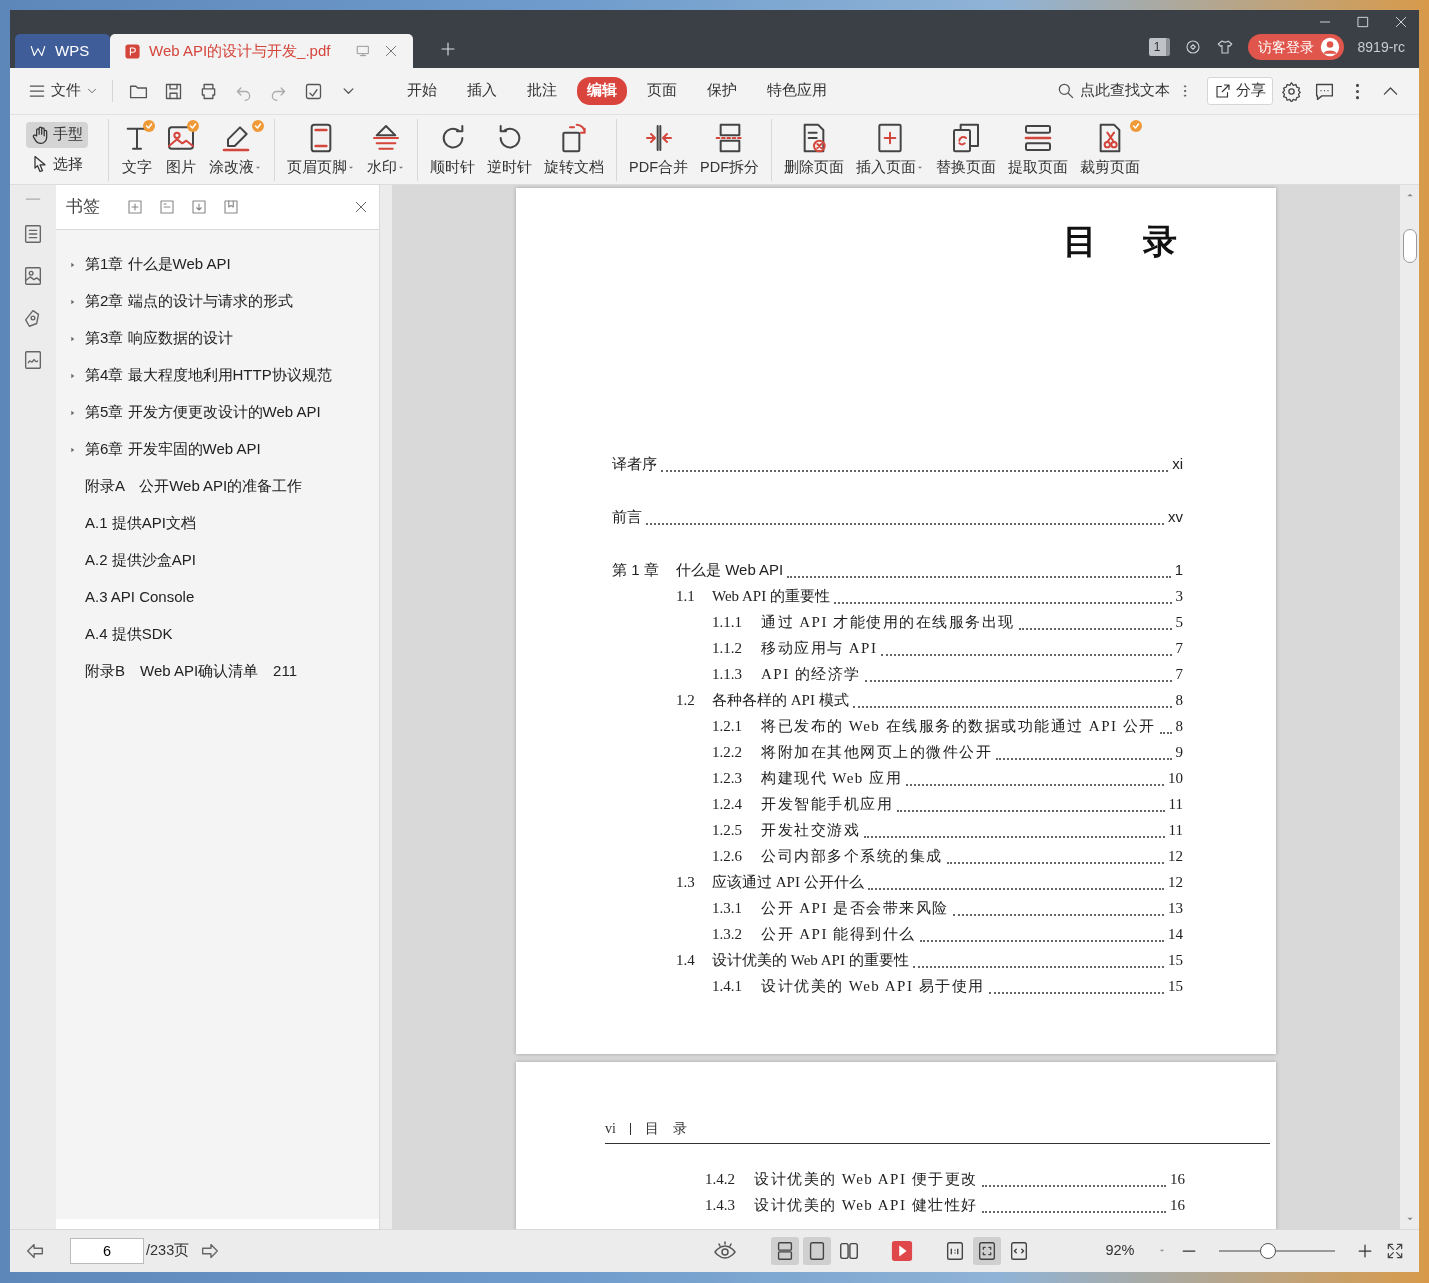  What do you see at coordinates (158, 264) in the screenshot?
I see `bookmark-item: 第1章 什么是Web API` at bounding box center [158, 264].